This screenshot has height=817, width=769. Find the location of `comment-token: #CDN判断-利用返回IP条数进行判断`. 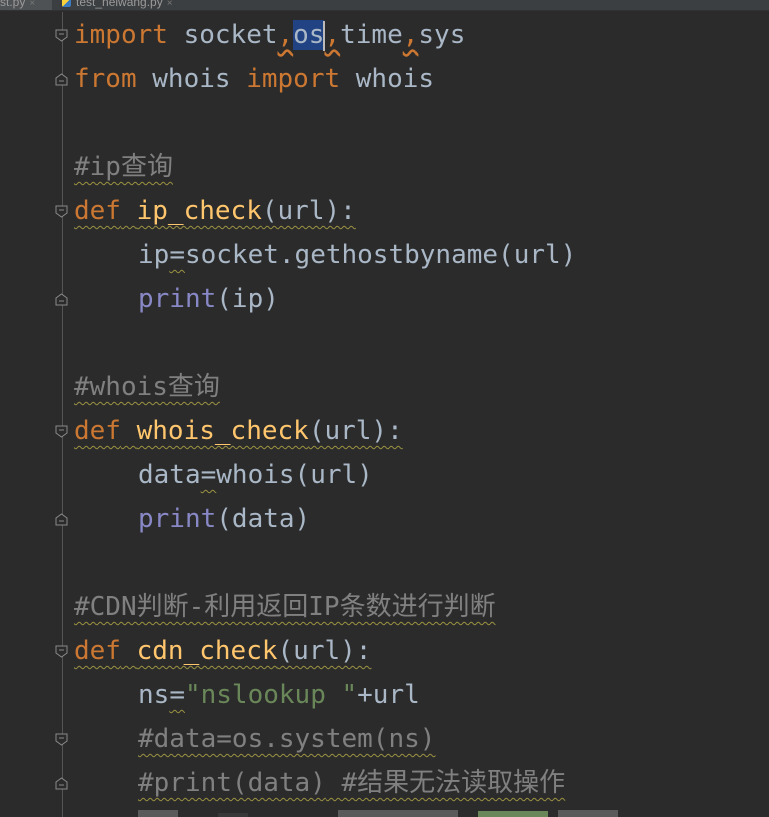

comment-token: #CDN判断-利用返回IP条数进行判断 is located at coordinates (285, 607).